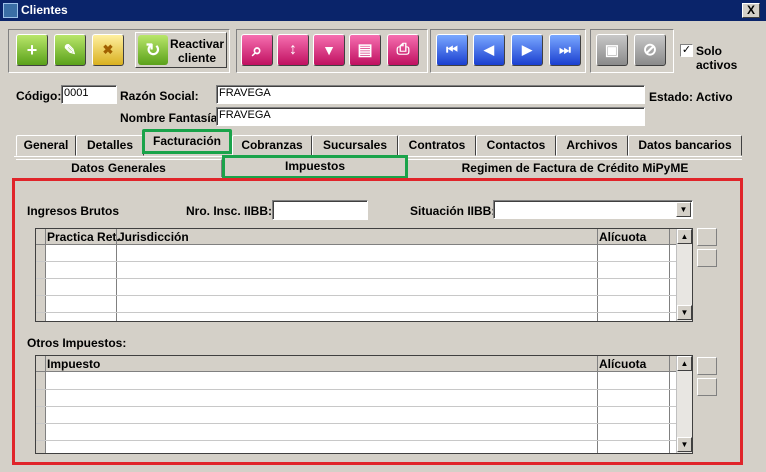  I want to click on grid2-remove-row-button, so click(707, 387).